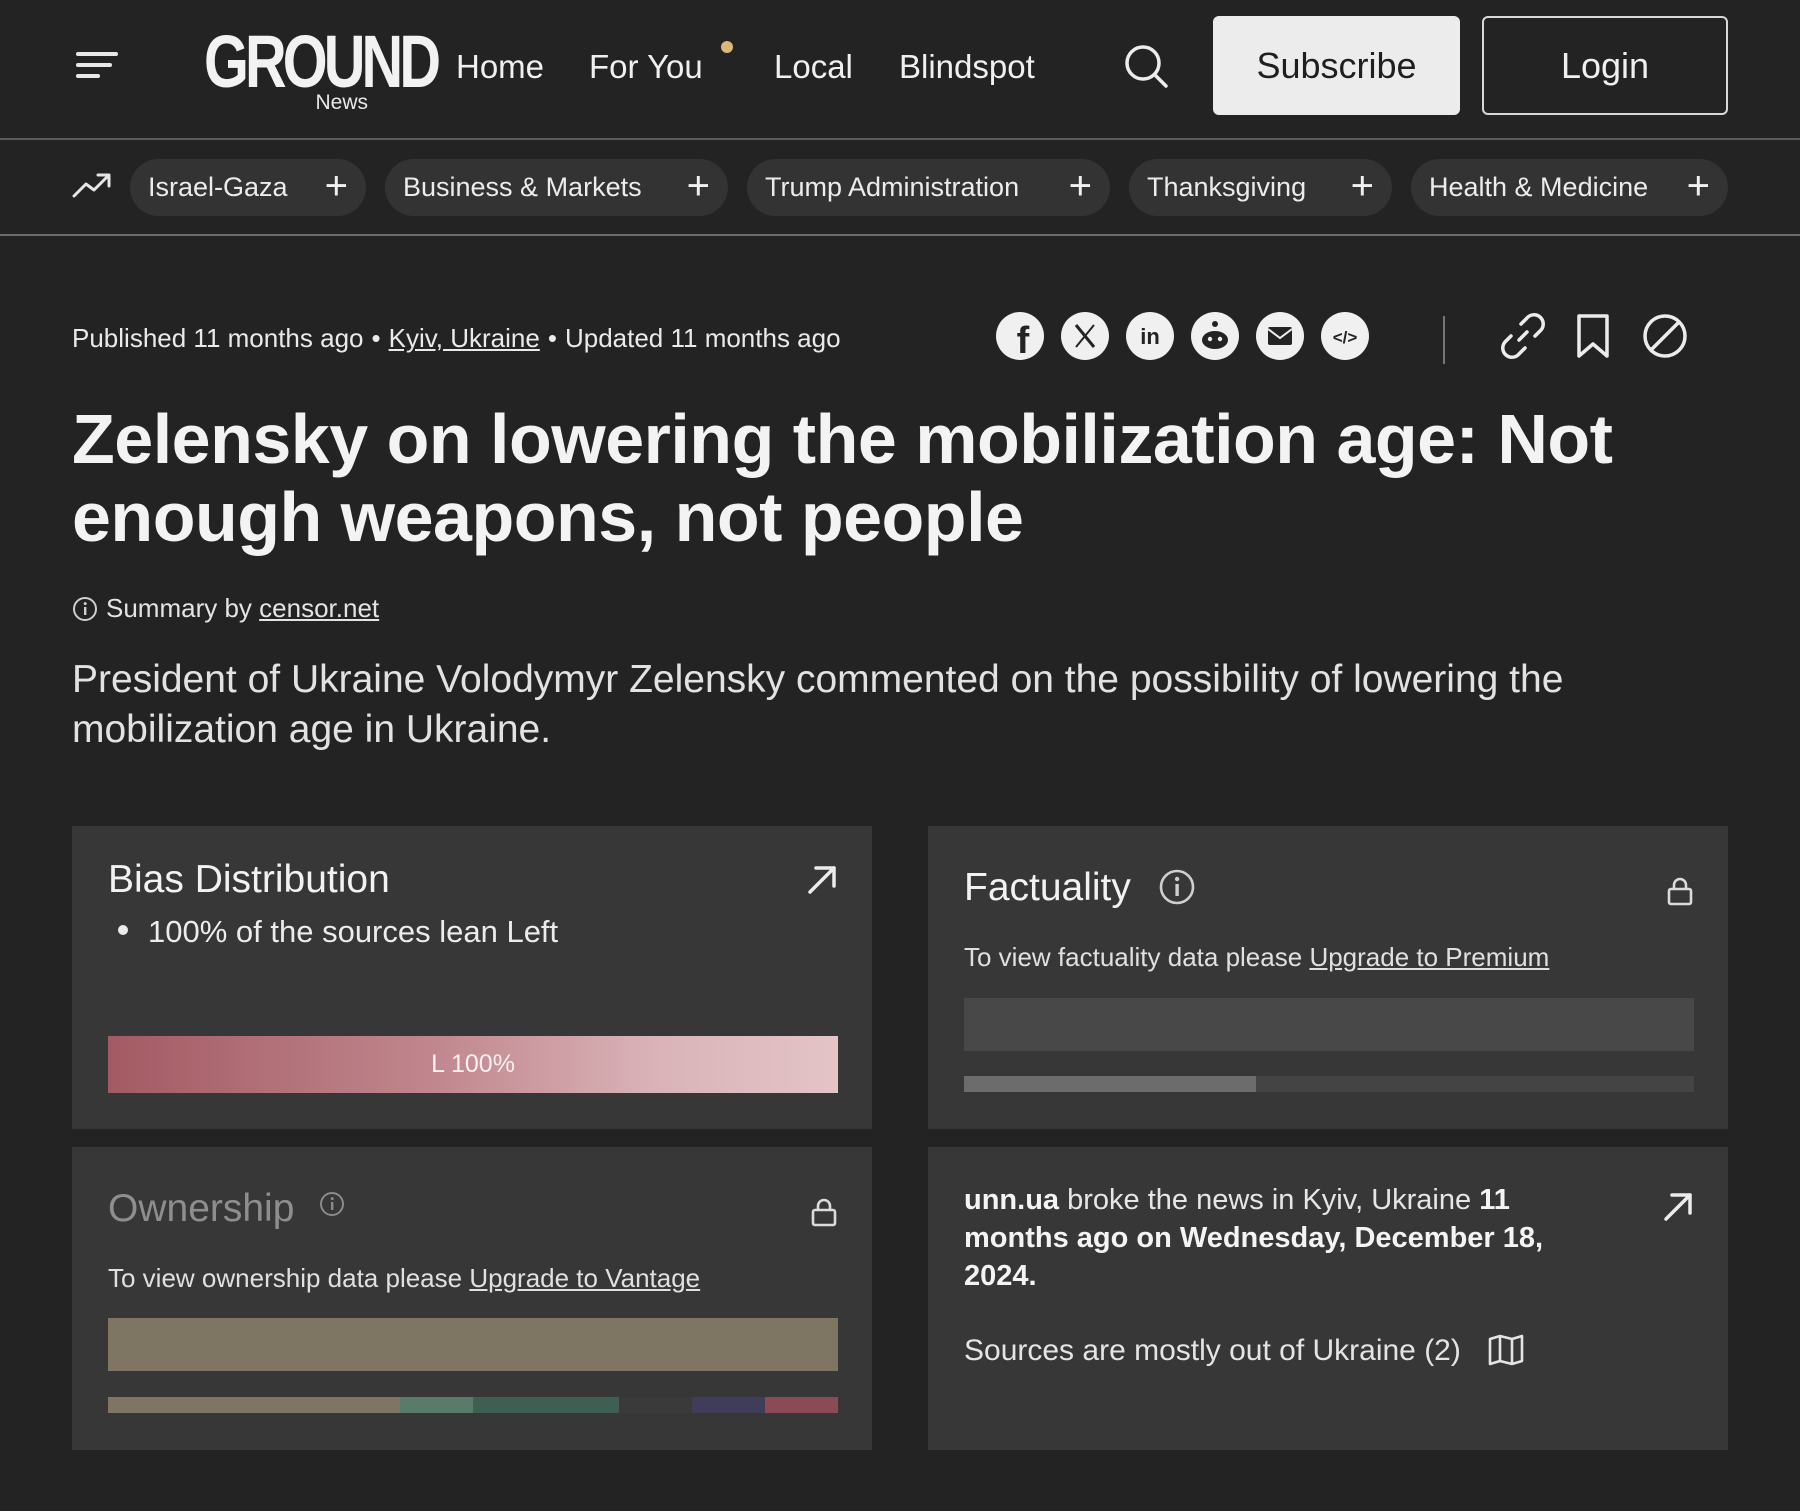  What do you see at coordinates (341, 102) in the screenshot?
I see `logo-subtitle: News` at bounding box center [341, 102].